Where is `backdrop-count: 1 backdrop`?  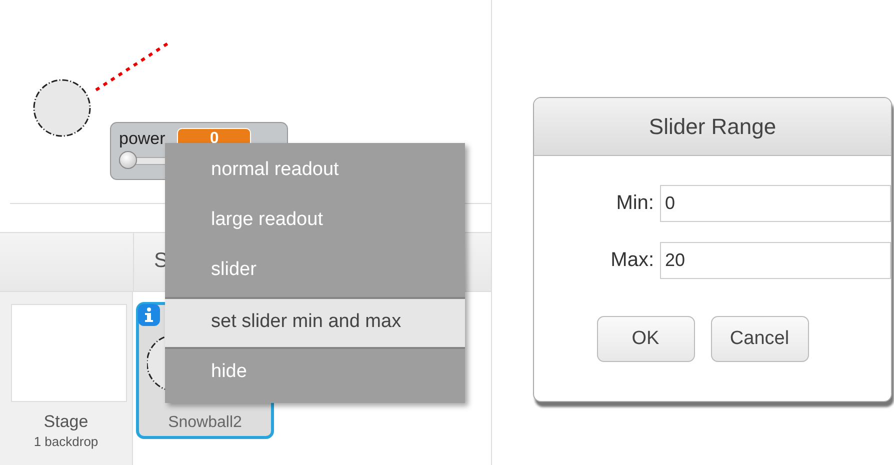 backdrop-count: 1 backdrop is located at coordinates (66, 441).